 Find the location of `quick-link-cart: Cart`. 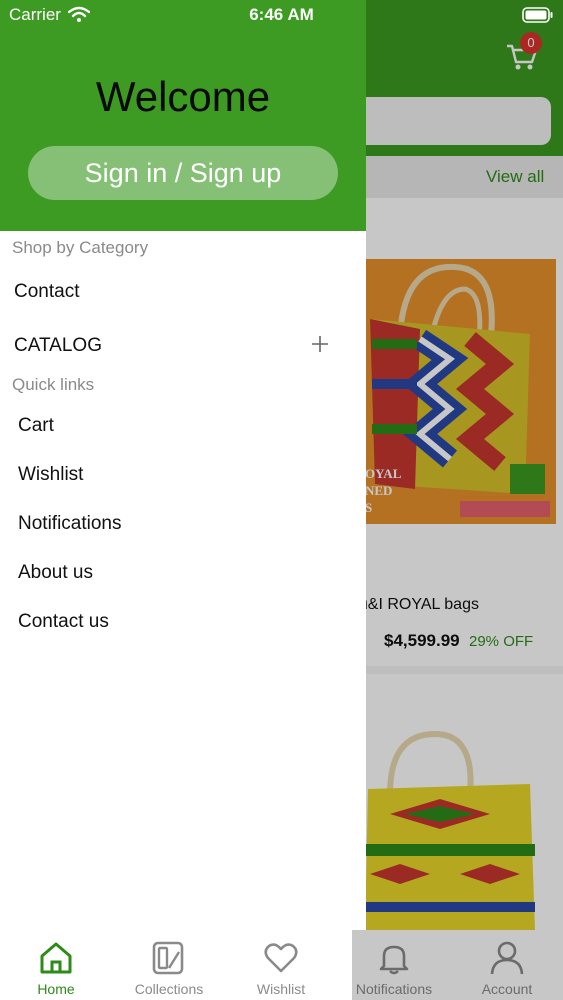

quick-link-cart: Cart is located at coordinates (36, 426).